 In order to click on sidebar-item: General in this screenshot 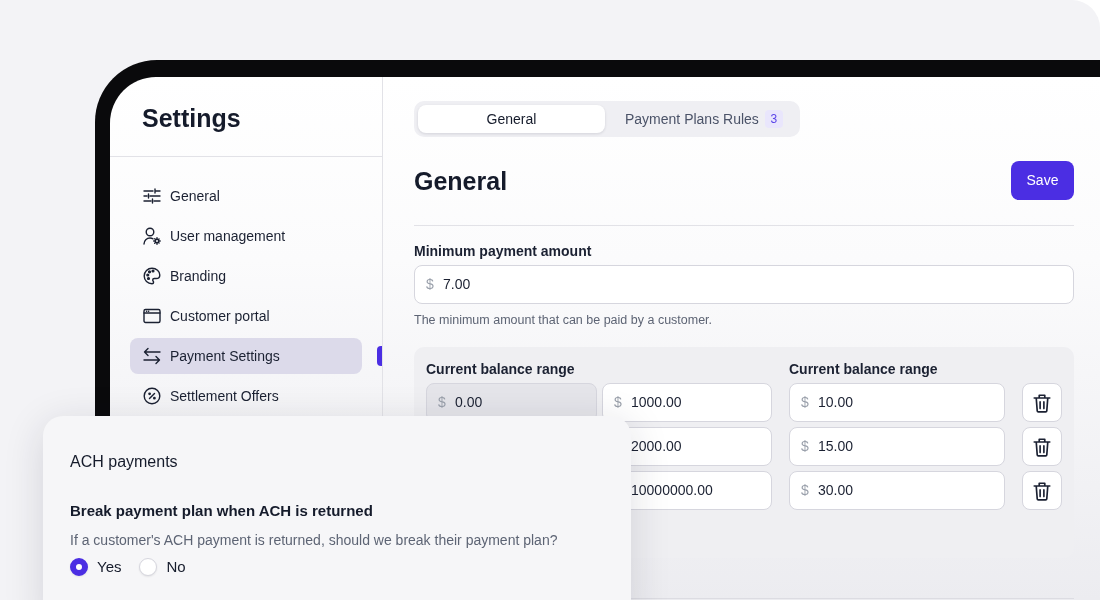, I will do `click(246, 196)`.